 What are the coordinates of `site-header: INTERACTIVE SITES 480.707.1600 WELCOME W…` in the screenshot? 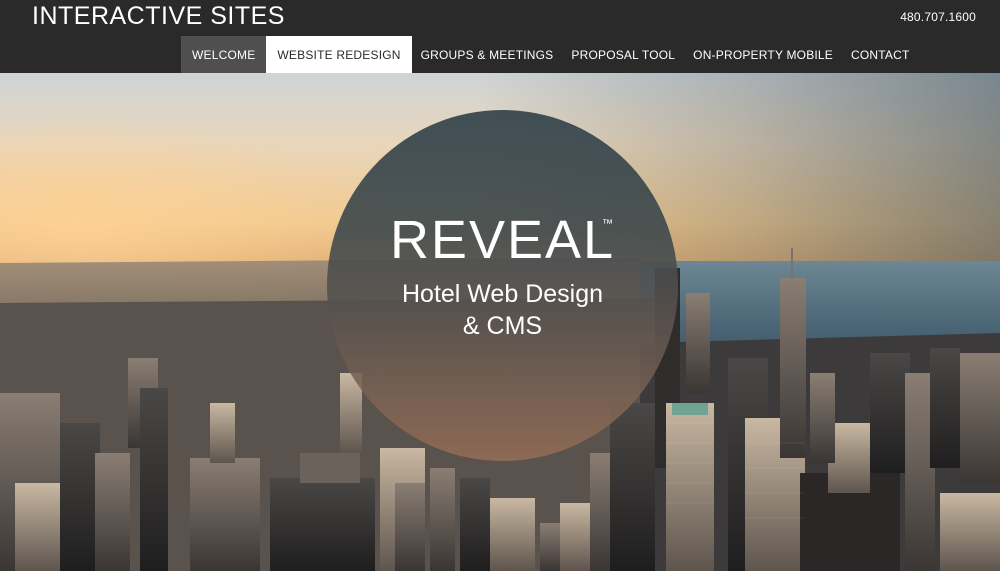 It's located at (500, 36).